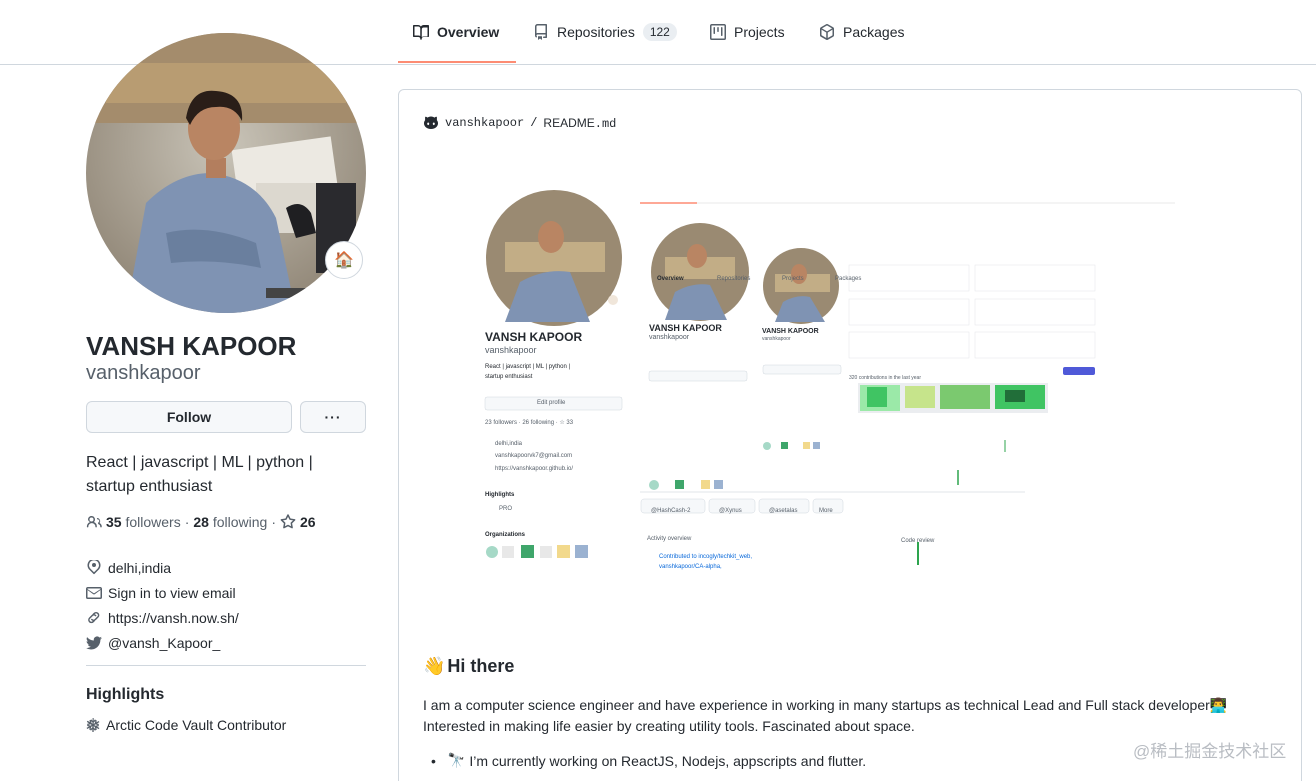  What do you see at coordinates (718, 32) in the screenshot?
I see `project-icon` at bounding box center [718, 32].